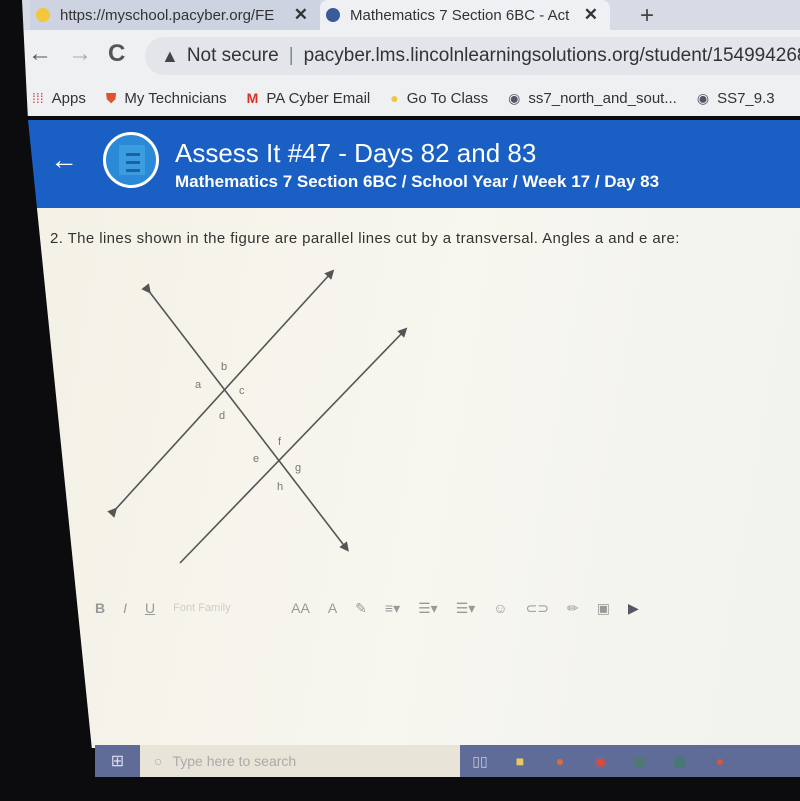  Describe the element at coordinates (222, 416) in the screenshot. I see `angle-label-d: d` at that location.